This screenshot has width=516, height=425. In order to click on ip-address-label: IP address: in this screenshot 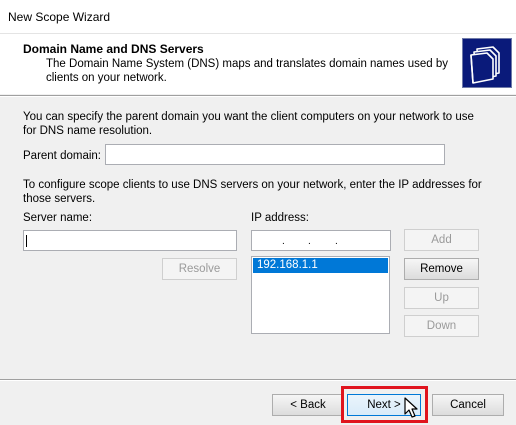, I will do `click(280, 218)`.